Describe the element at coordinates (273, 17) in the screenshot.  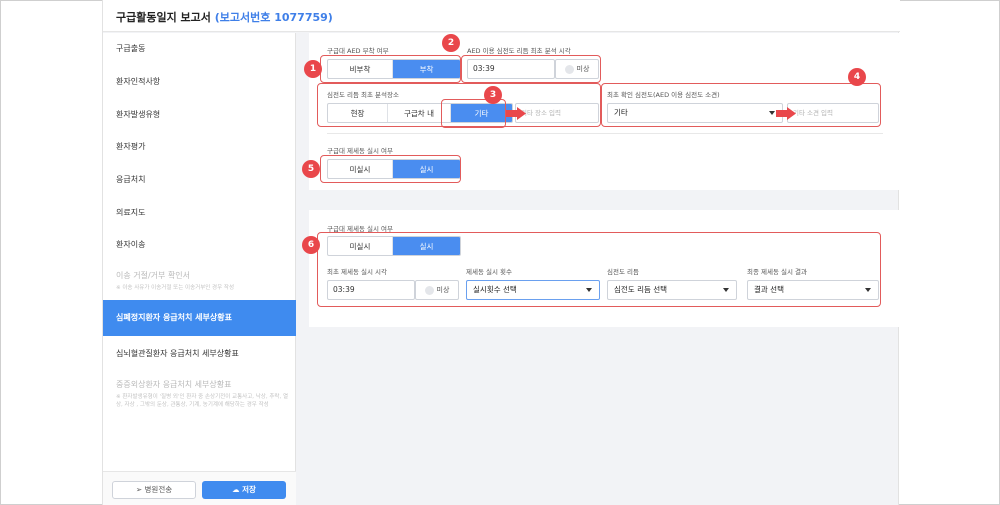
I see `report-number: (보고서번호 1077759)` at that location.